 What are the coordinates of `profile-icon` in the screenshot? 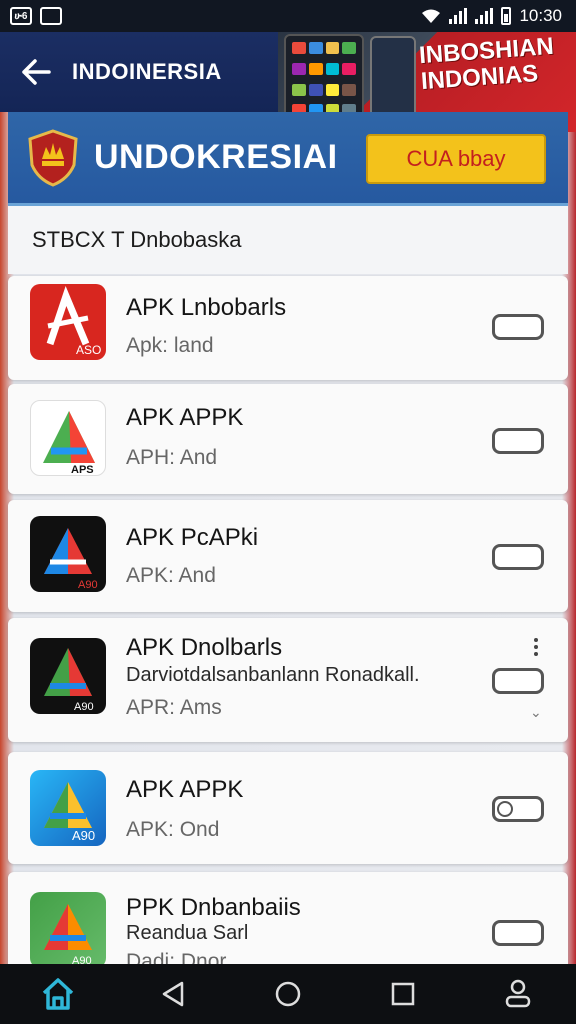 It's located at (518, 993).